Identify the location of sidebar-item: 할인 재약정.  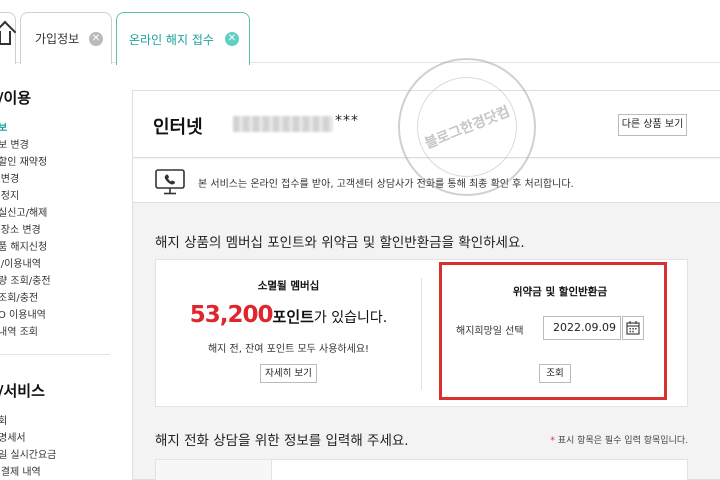
(23, 160).